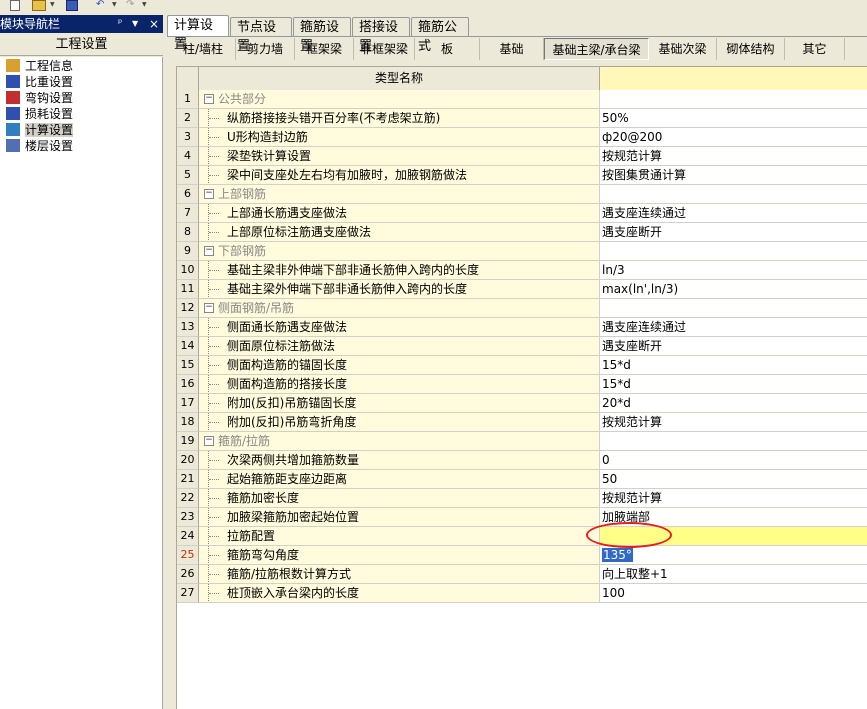 The width and height of the screenshot is (867, 709). What do you see at coordinates (733, 555) in the screenshot?
I see `row-value-cell: 135°` at bounding box center [733, 555].